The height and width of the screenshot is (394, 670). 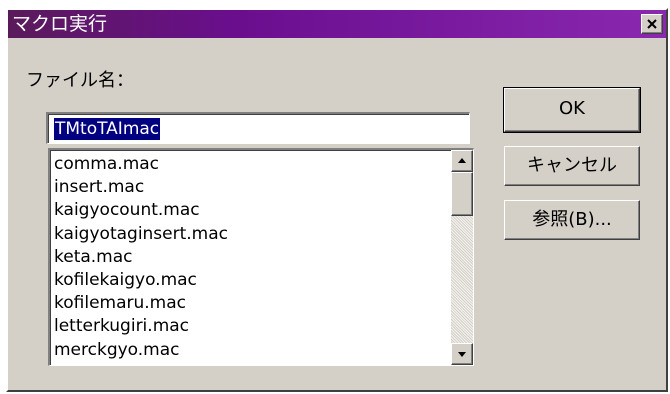 I want to click on list-item: kofilekaigyo.mac, so click(x=141, y=280).